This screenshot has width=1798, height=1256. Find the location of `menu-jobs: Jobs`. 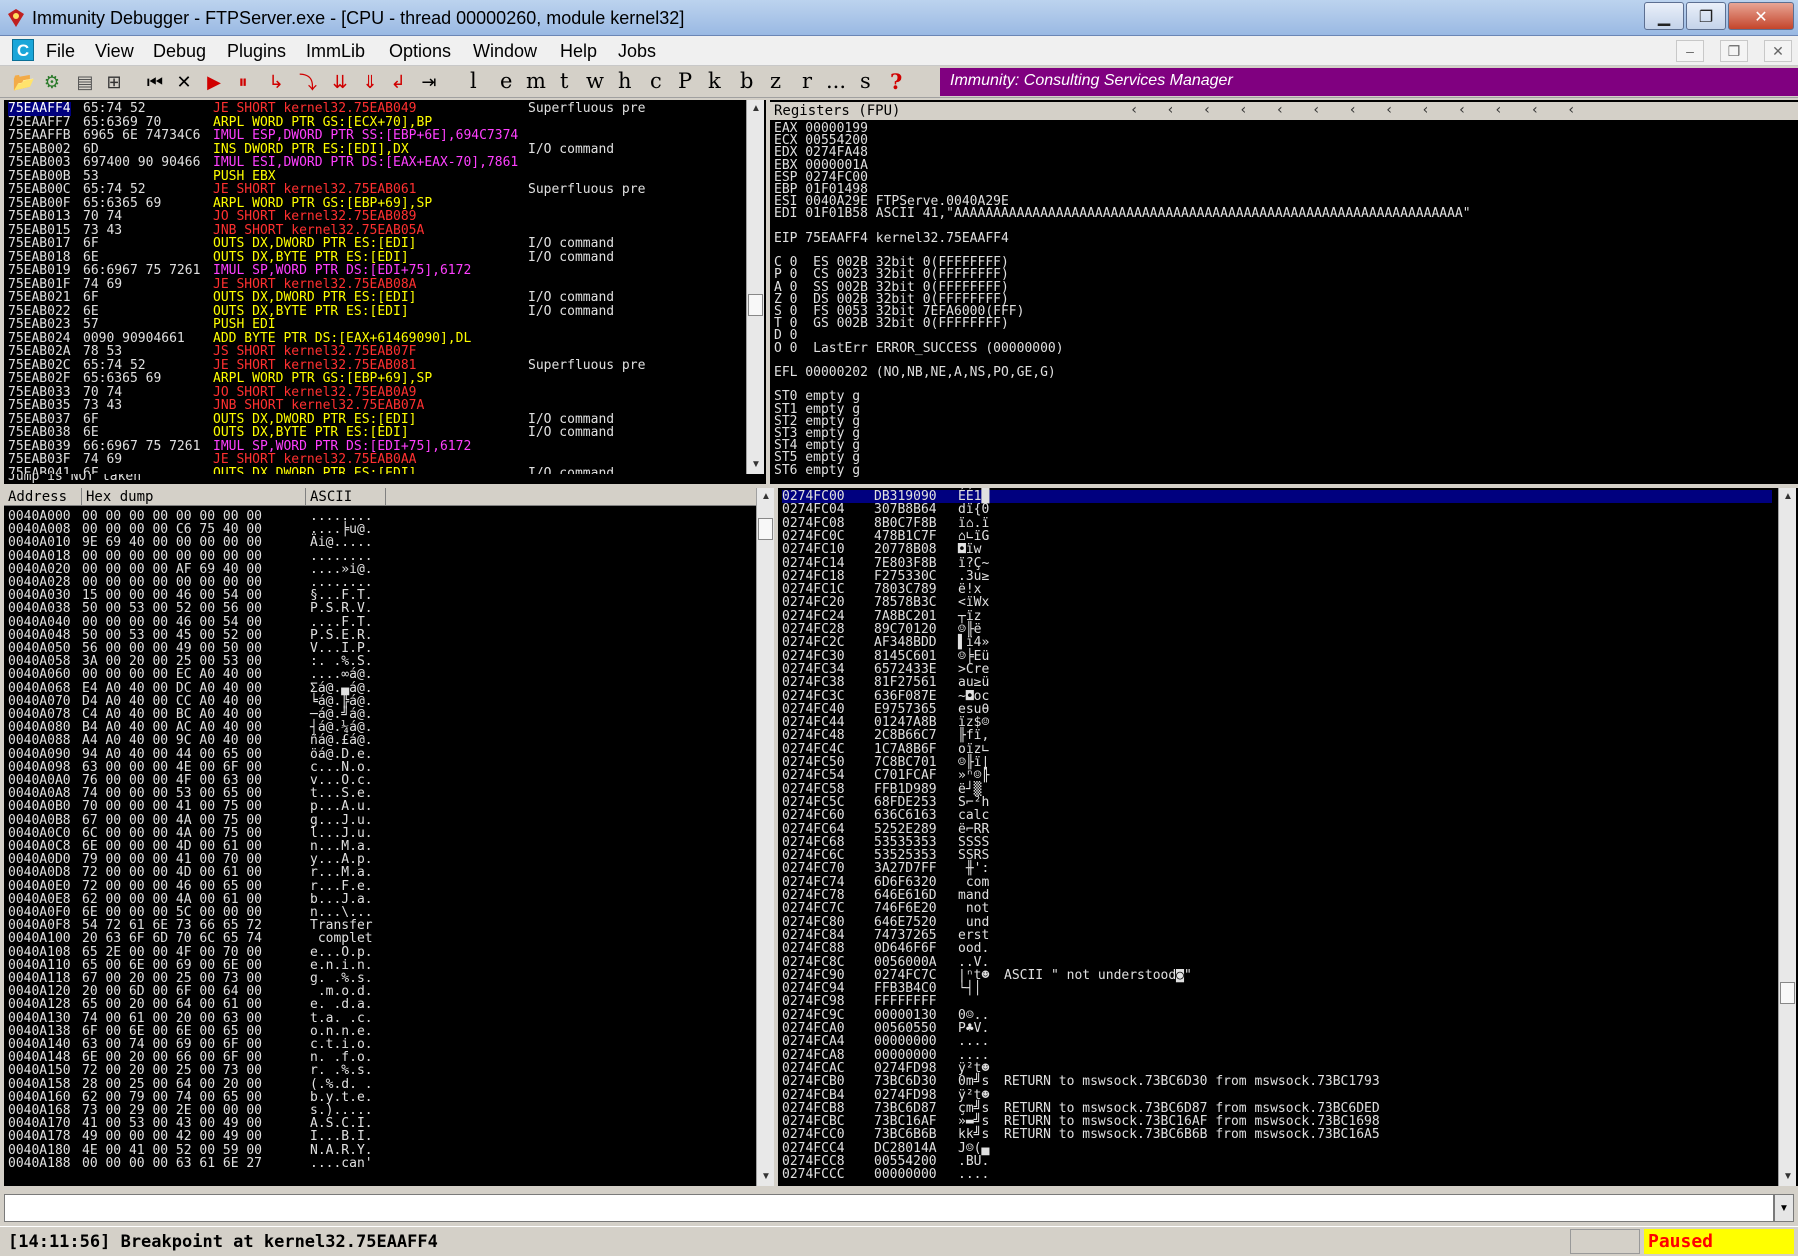

menu-jobs: Jobs is located at coordinates (637, 51).